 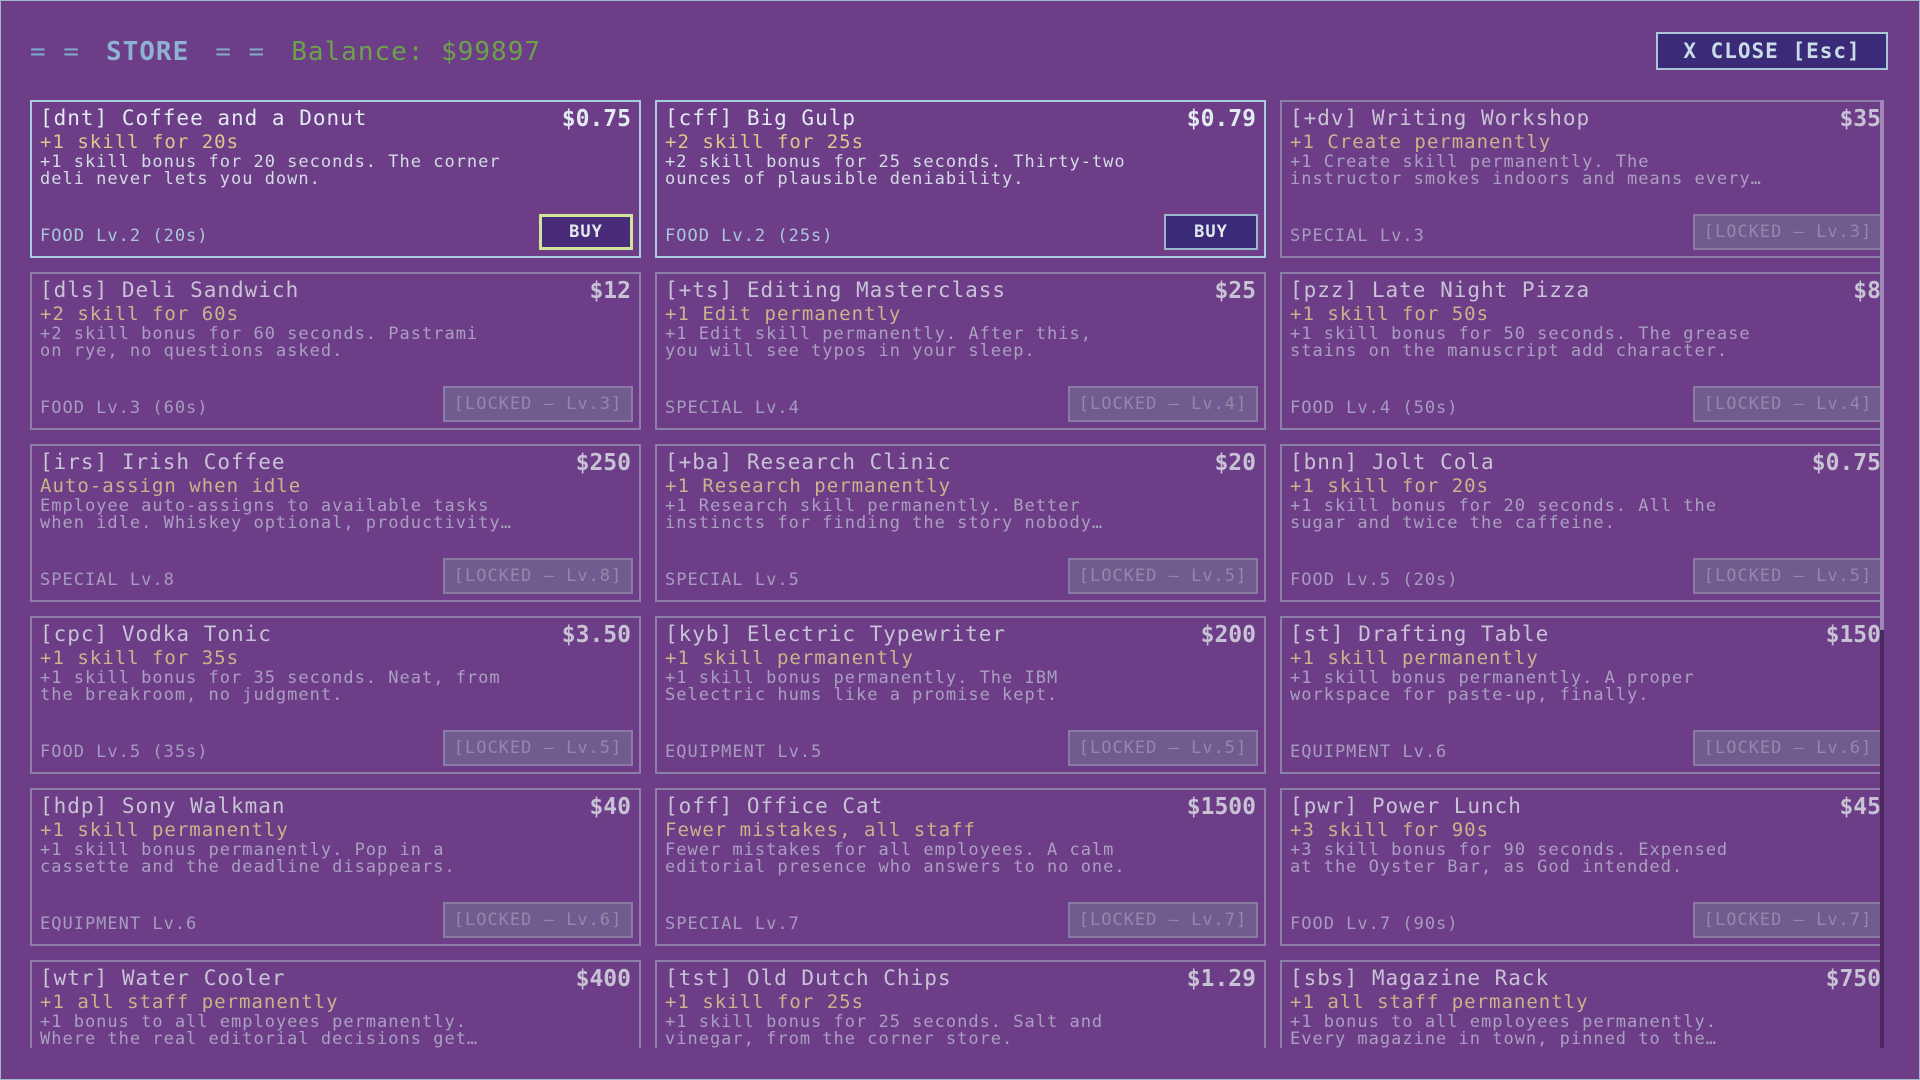 What do you see at coordinates (836, 290) in the screenshot?
I see `item-name: [+ts] Editing Masterclass` at bounding box center [836, 290].